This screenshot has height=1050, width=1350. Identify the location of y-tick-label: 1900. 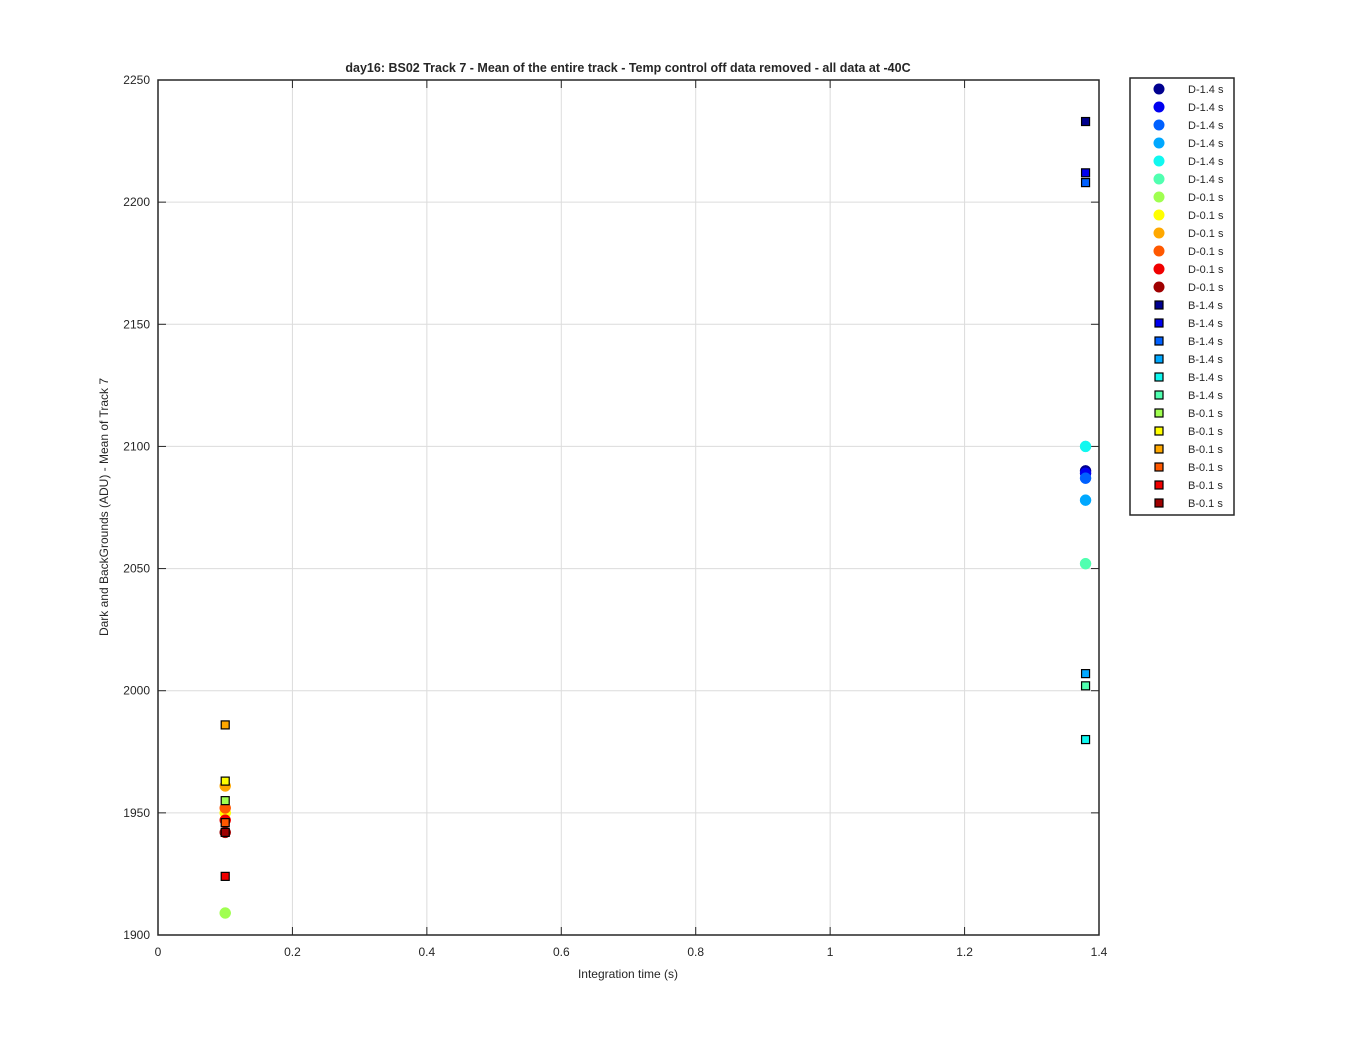
(136, 935).